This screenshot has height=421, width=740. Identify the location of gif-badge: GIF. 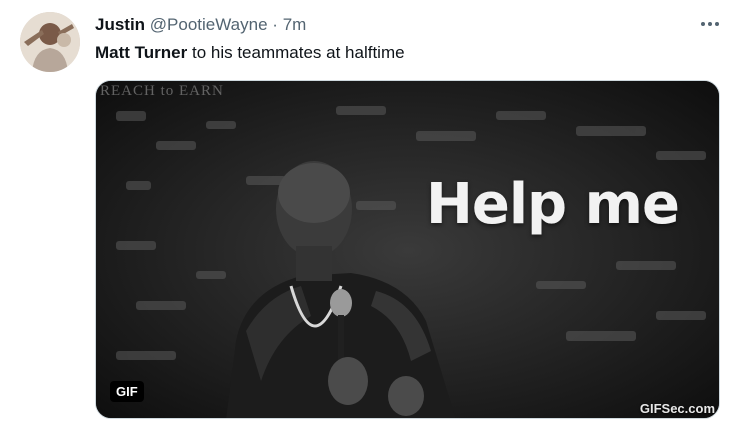
(127, 391).